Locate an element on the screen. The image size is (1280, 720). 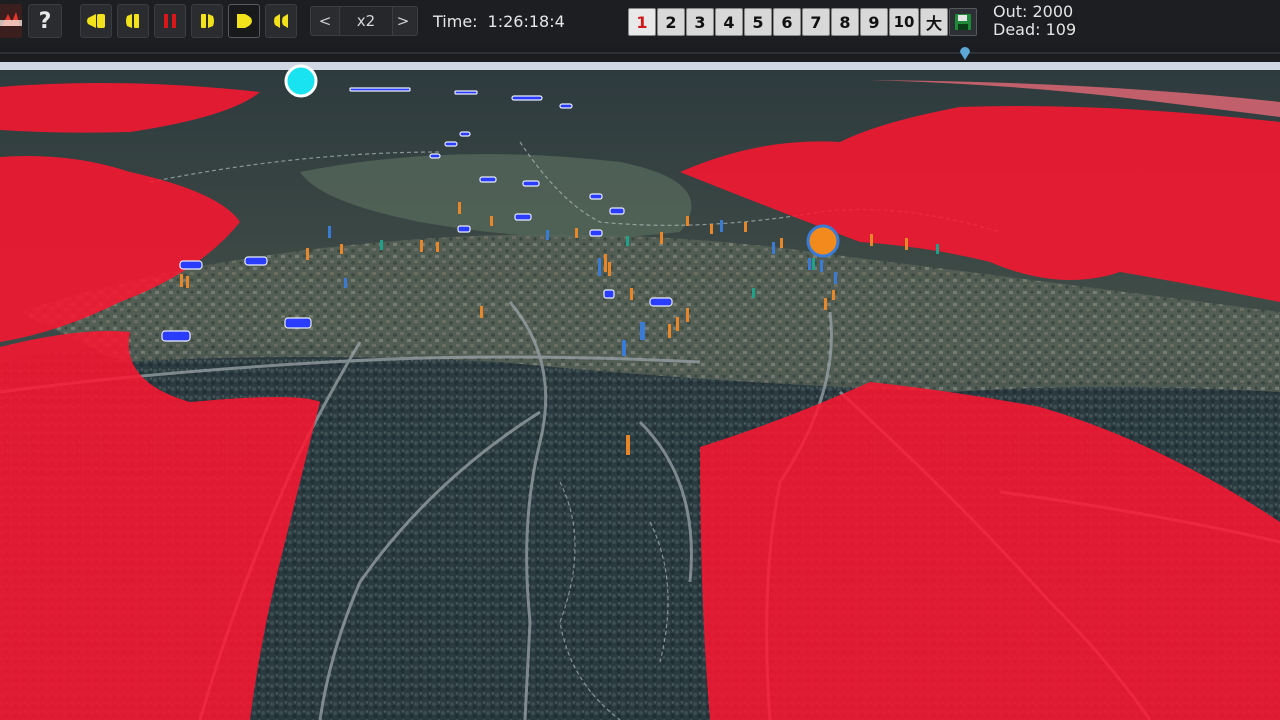
view-button-7: 7 is located at coordinates (816, 22).